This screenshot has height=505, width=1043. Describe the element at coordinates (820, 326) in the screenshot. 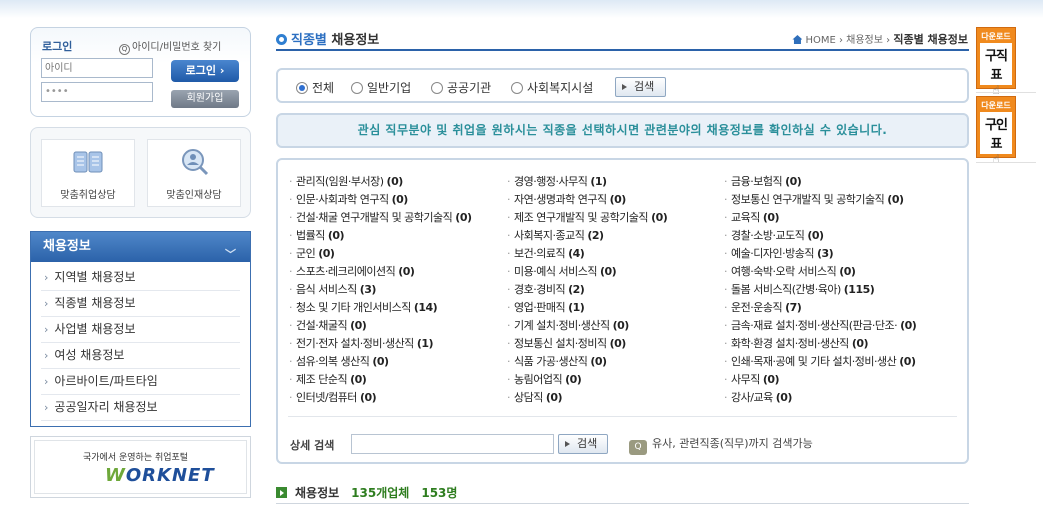

I see `category-link: · 금속·재료 설치·정비·생산직(판금·단조· (0)` at that location.